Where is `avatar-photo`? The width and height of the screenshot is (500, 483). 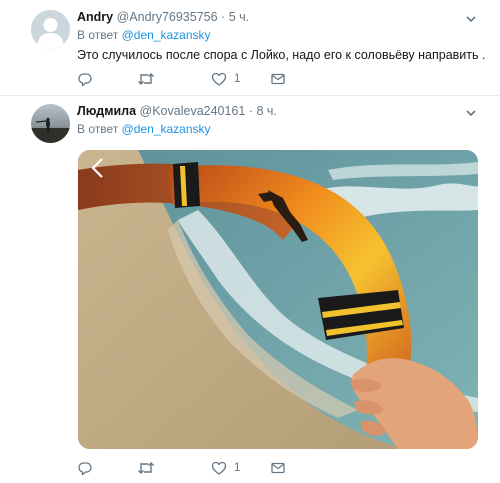 avatar-photo is located at coordinates (50, 123).